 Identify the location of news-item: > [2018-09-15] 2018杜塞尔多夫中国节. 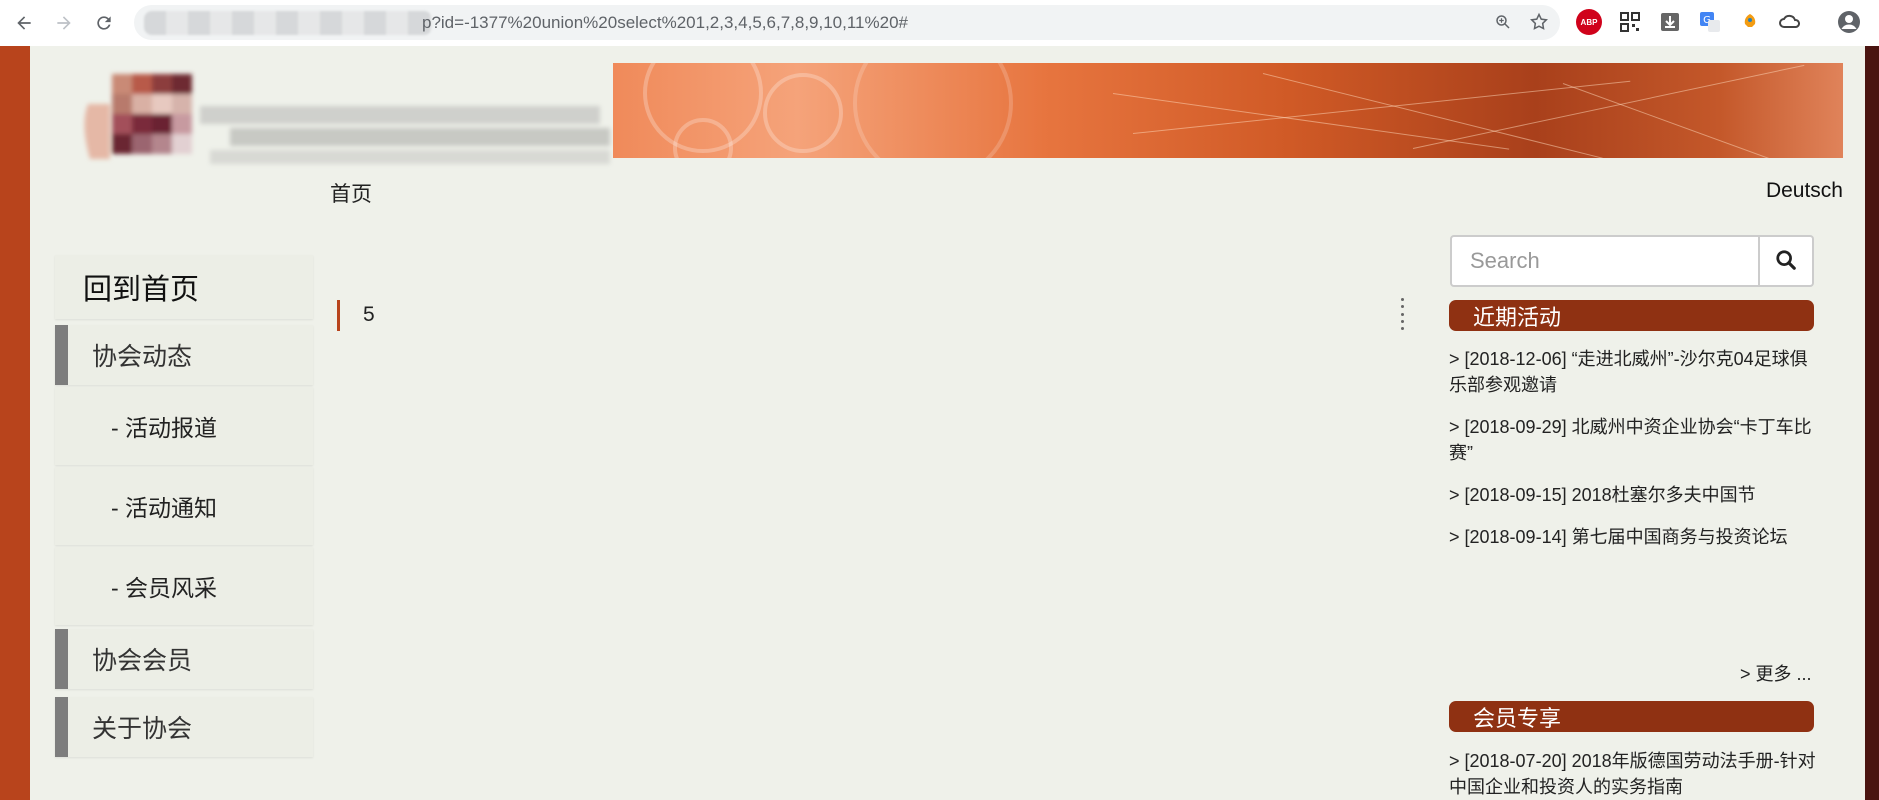
(1633, 495).